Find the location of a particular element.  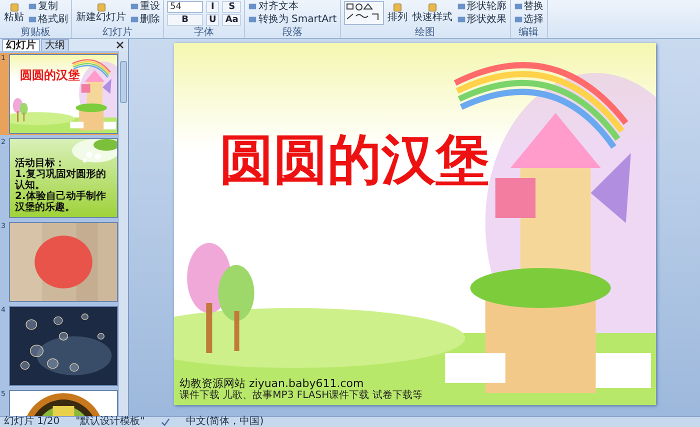

ribbon-button: 删除 is located at coordinates (145, 19).